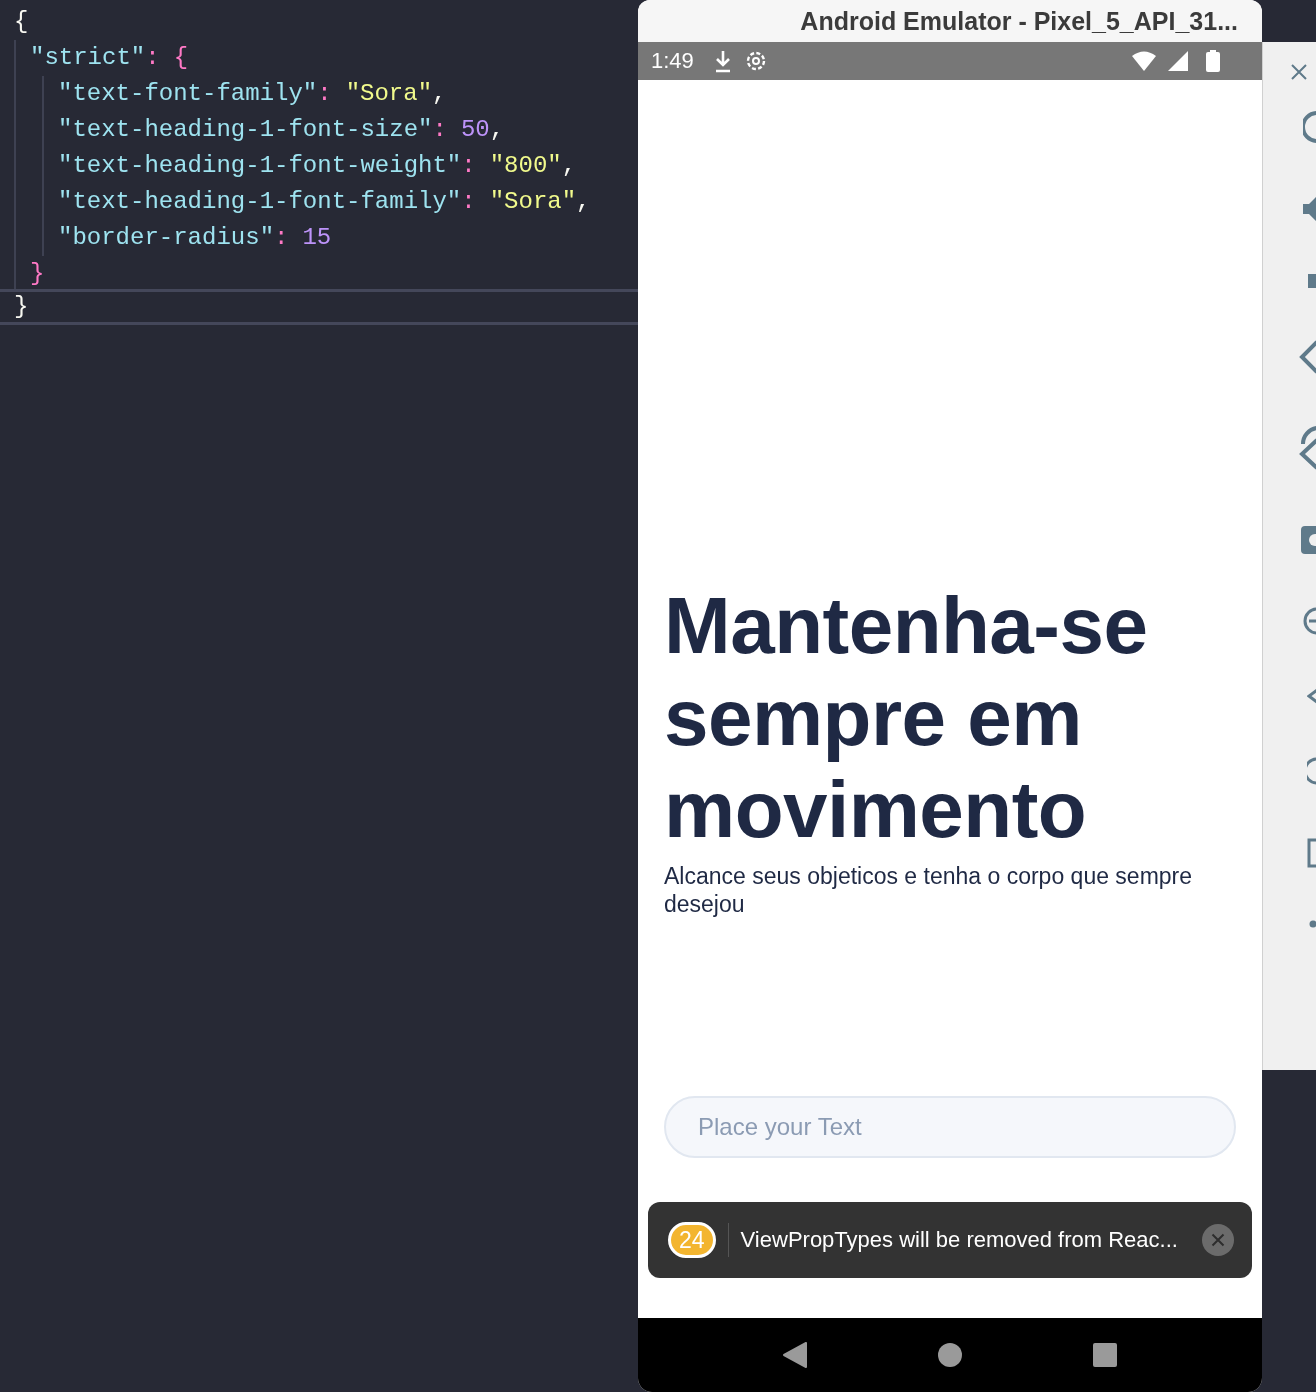  Describe the element at coordinates (692, 1240) in the screenshot. I see `warning-count: 24` at that location.